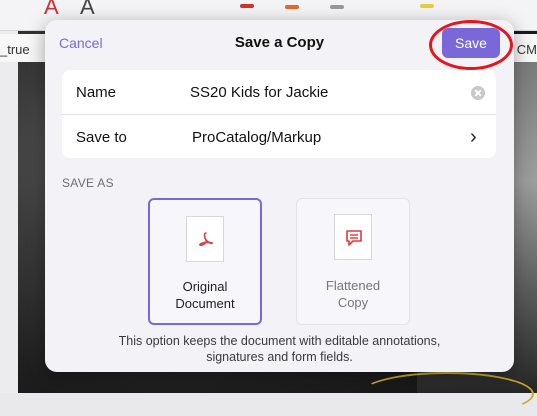 This screenshot has height=416, width=537. I want to click on name-row: Name, so click(279, 92).